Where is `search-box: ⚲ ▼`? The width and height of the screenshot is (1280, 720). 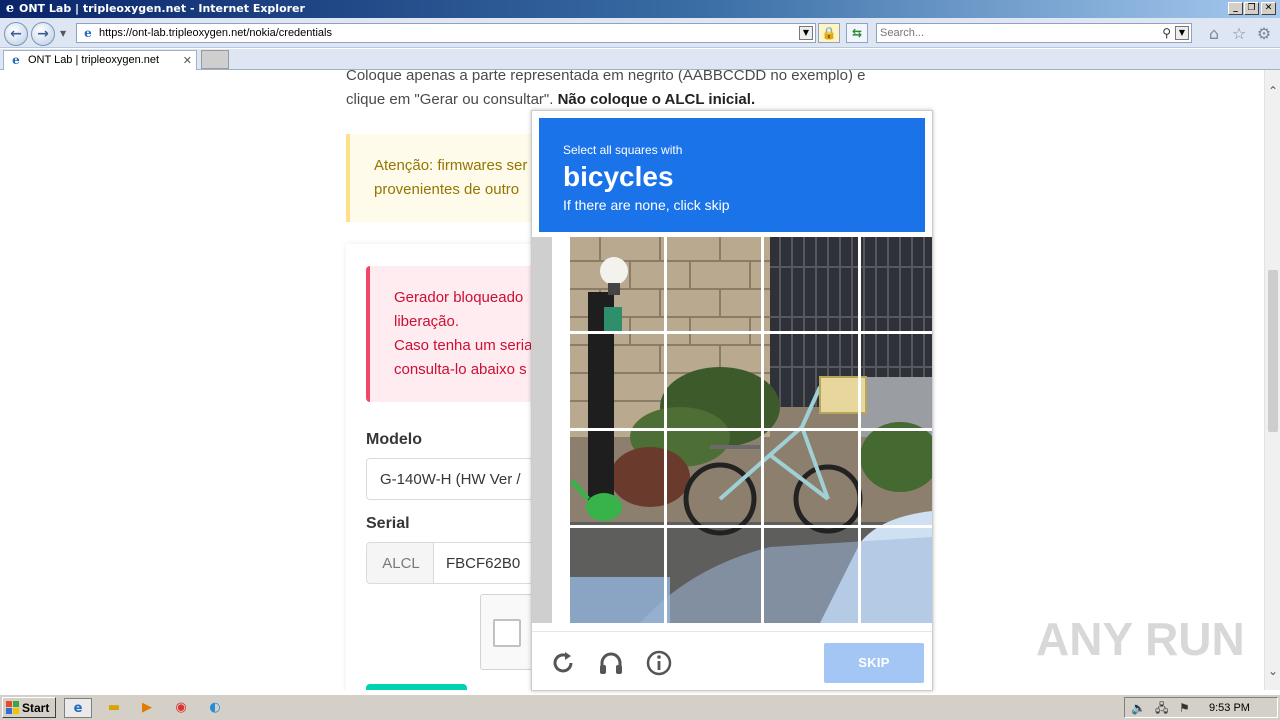 search-box: ⚲ ▼ is located at coordinates (1034, 33).